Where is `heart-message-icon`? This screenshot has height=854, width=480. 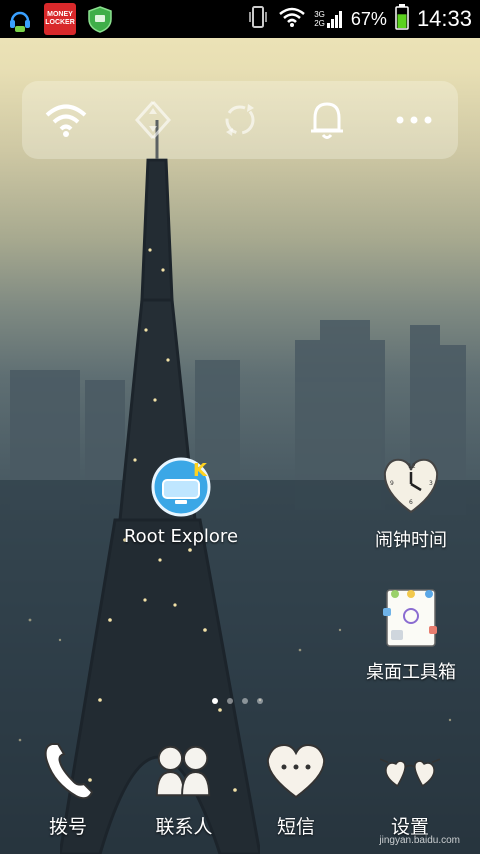
heart-message-icon is located at coordinates (296, 771).